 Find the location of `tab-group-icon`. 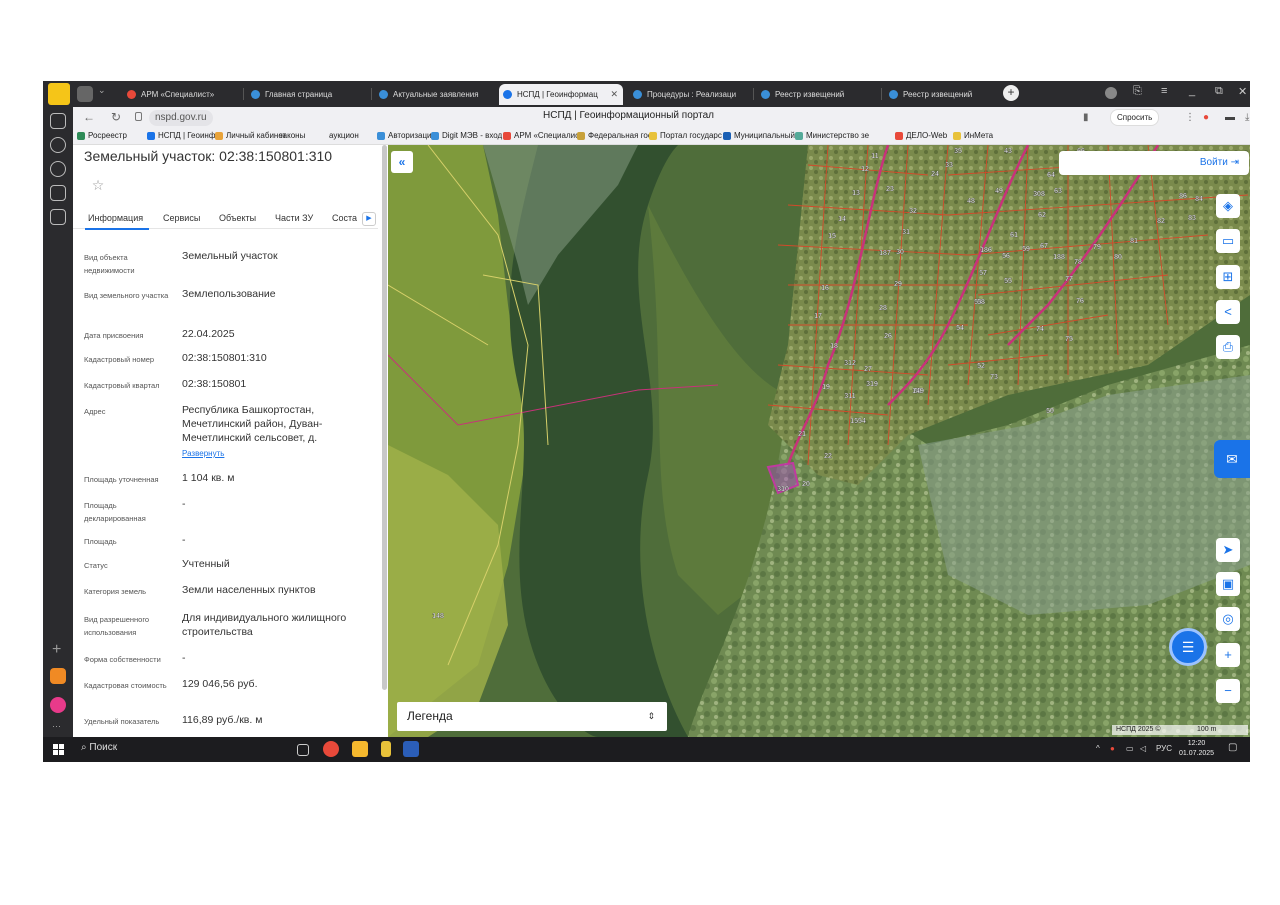

tab-group-icon is located at coordinates (85, 94).